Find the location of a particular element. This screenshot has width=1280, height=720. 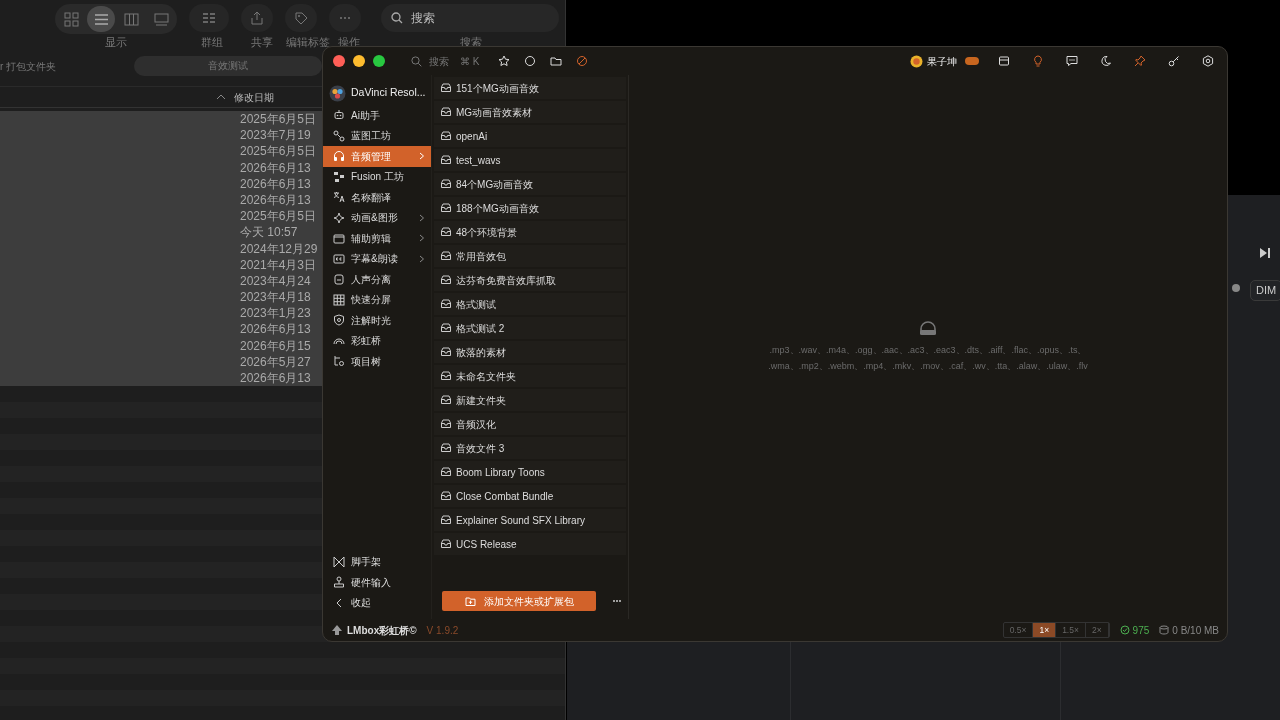

sidebar-item: 项目树 is located at coordinates (377, 361).